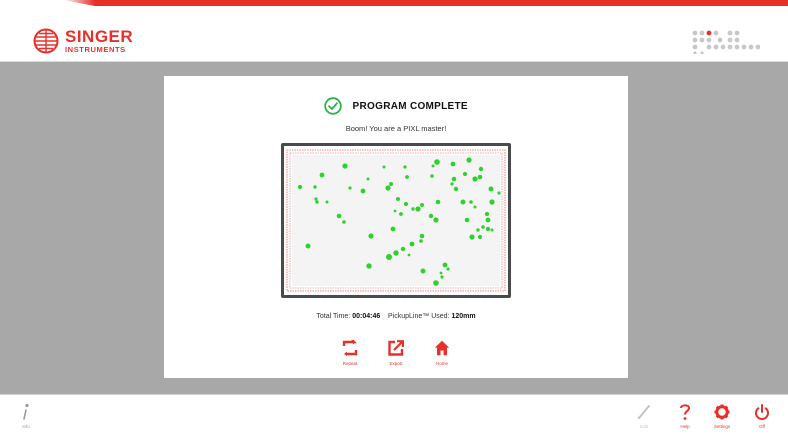  Describe the element at coordinates (762, 426) in the screenshot. I see `off-label: Off` at that location.